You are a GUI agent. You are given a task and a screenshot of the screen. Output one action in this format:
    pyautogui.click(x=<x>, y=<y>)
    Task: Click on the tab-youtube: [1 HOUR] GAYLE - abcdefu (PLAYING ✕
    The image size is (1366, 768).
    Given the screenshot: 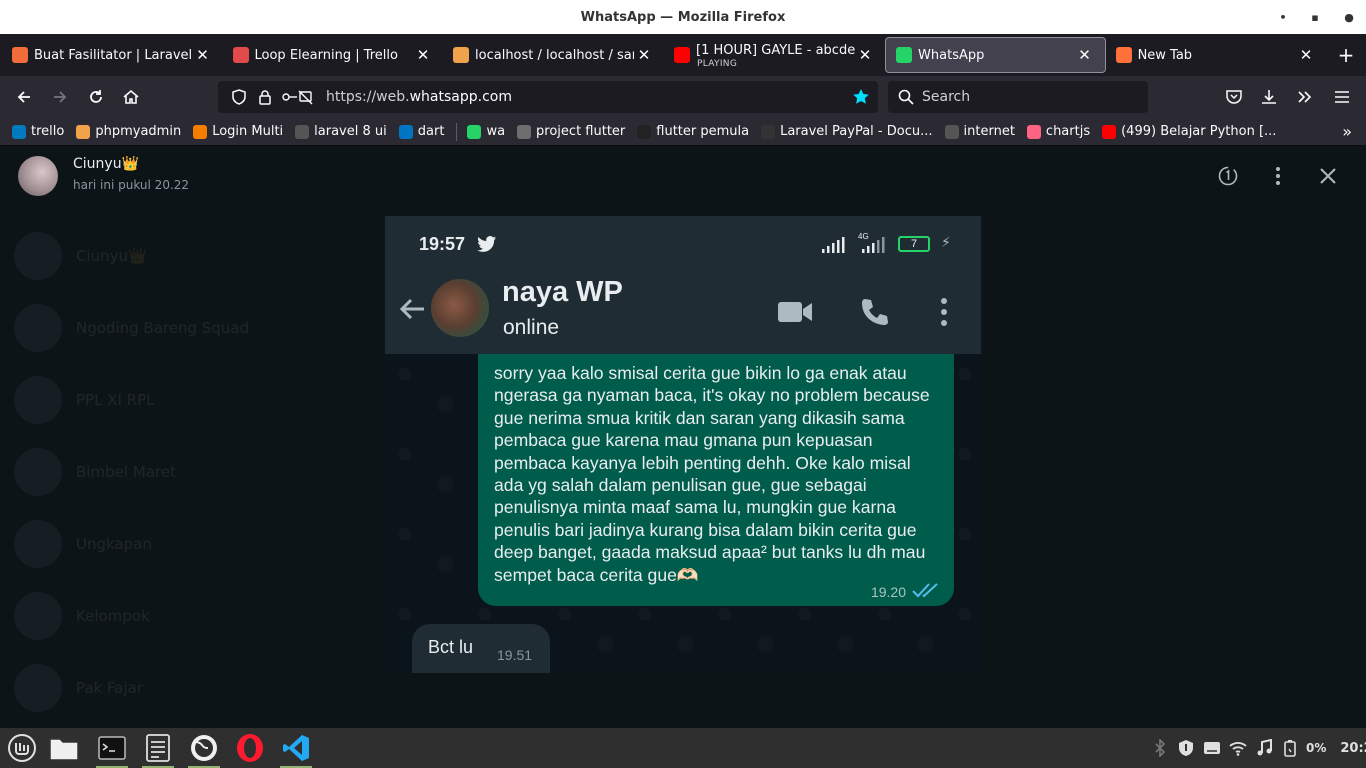 What is the action you would take?
    pyautogui.click(x=774, y=55)
    